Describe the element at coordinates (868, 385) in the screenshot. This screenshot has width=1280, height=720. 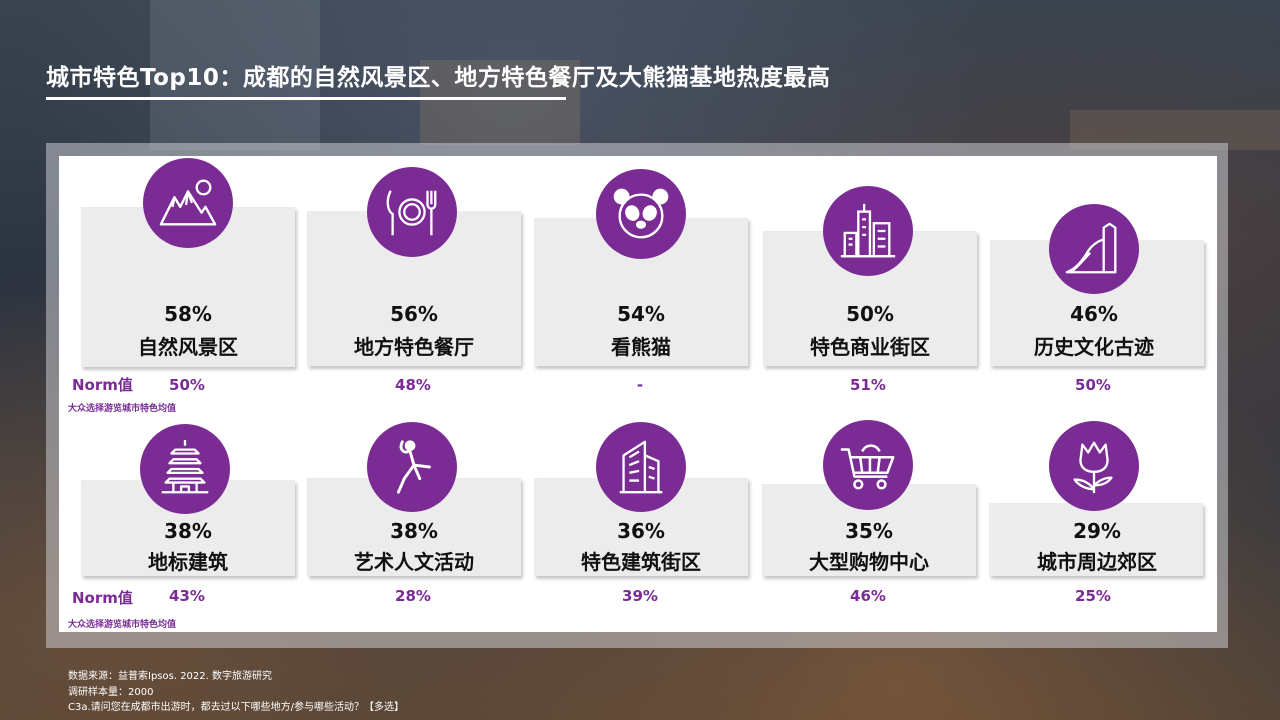
I see `norm-value: 51%` at that location.